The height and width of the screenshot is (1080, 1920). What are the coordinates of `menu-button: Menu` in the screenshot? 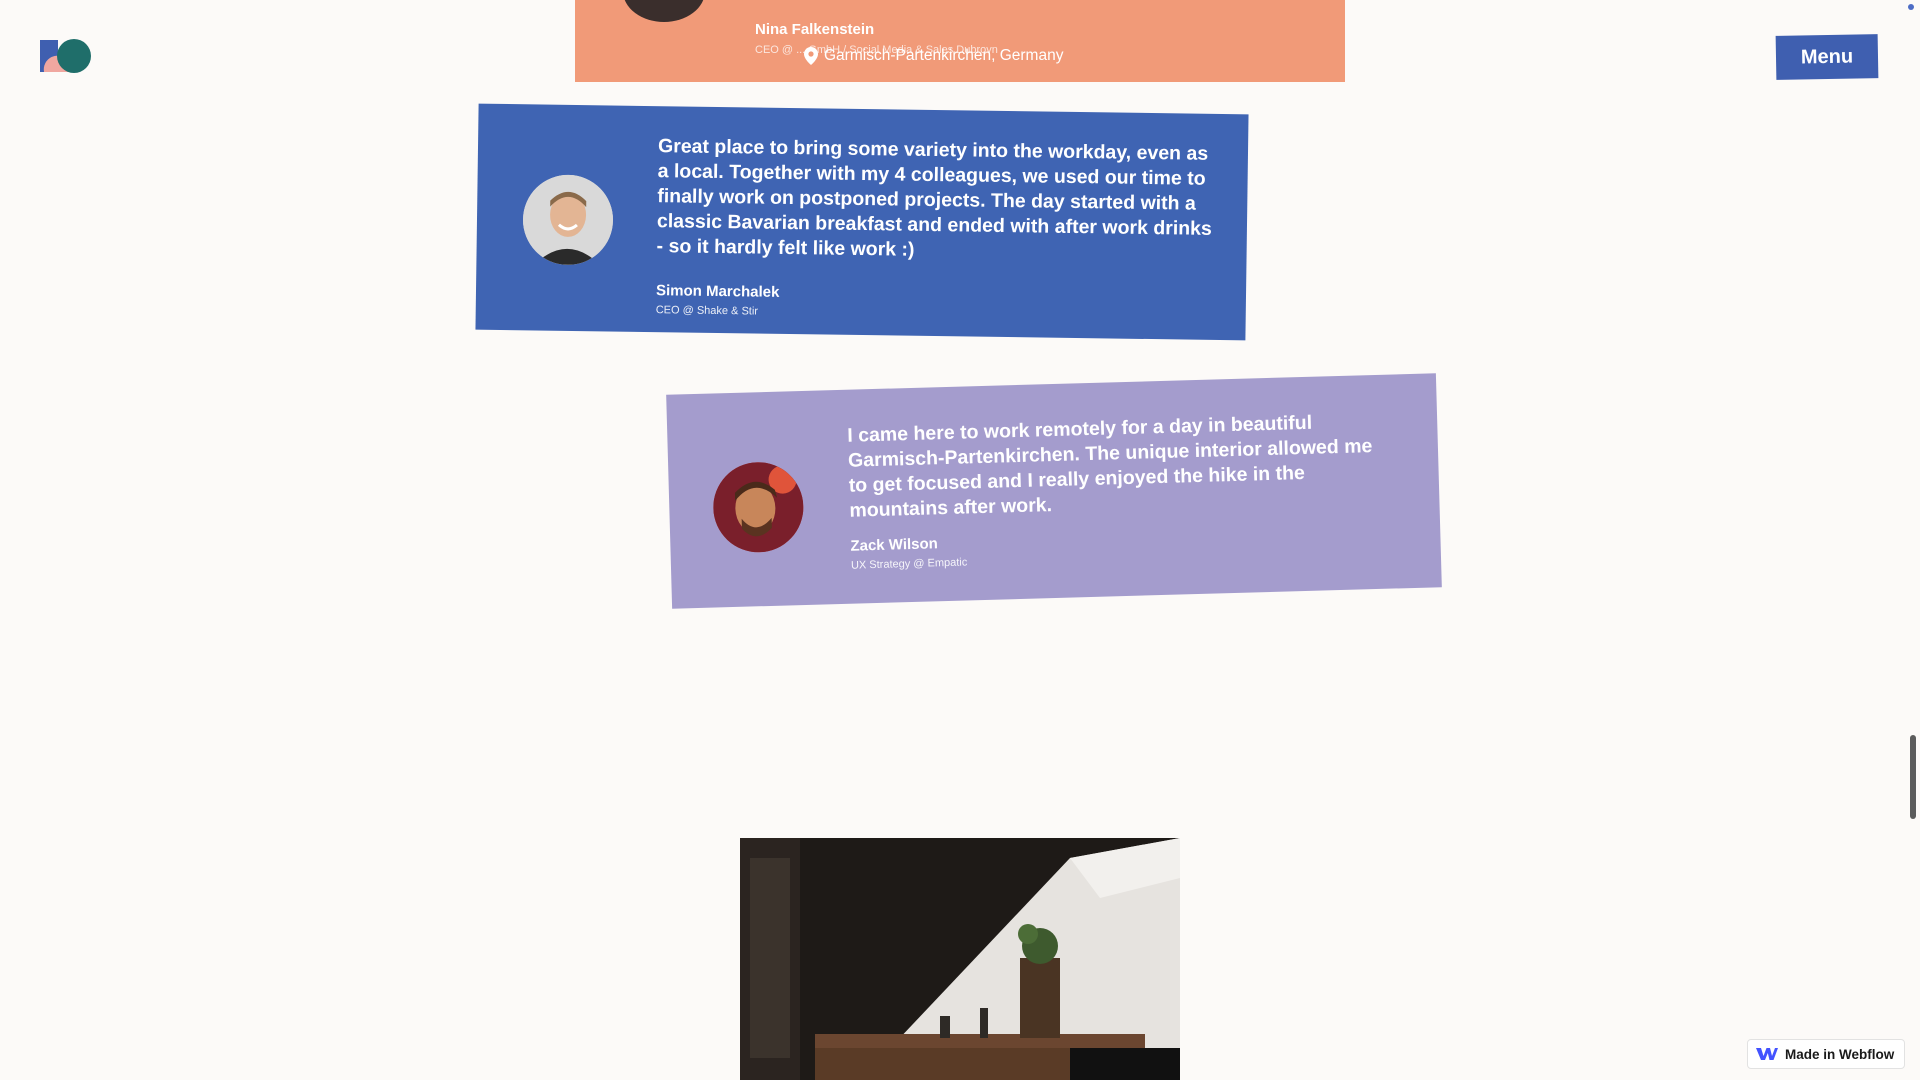 It's located at (1827, 57).